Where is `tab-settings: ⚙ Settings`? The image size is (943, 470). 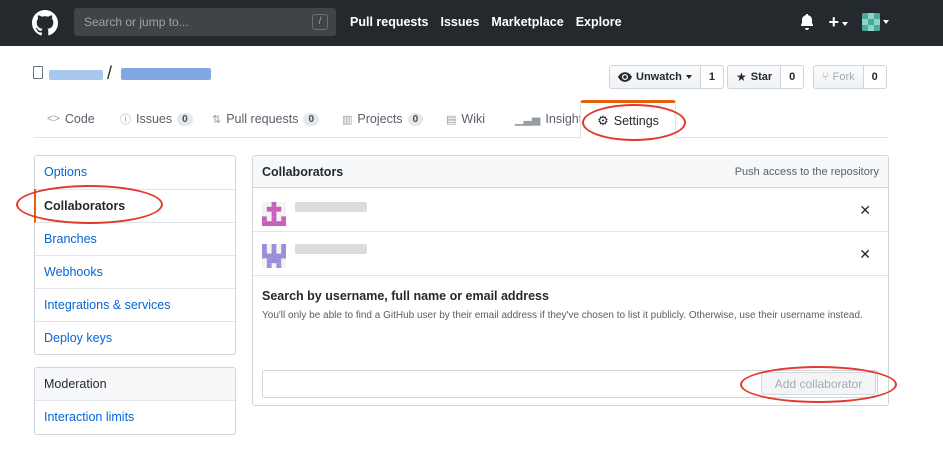
tab-settings: ⚙ Settings is located at coordinates (628, 119).